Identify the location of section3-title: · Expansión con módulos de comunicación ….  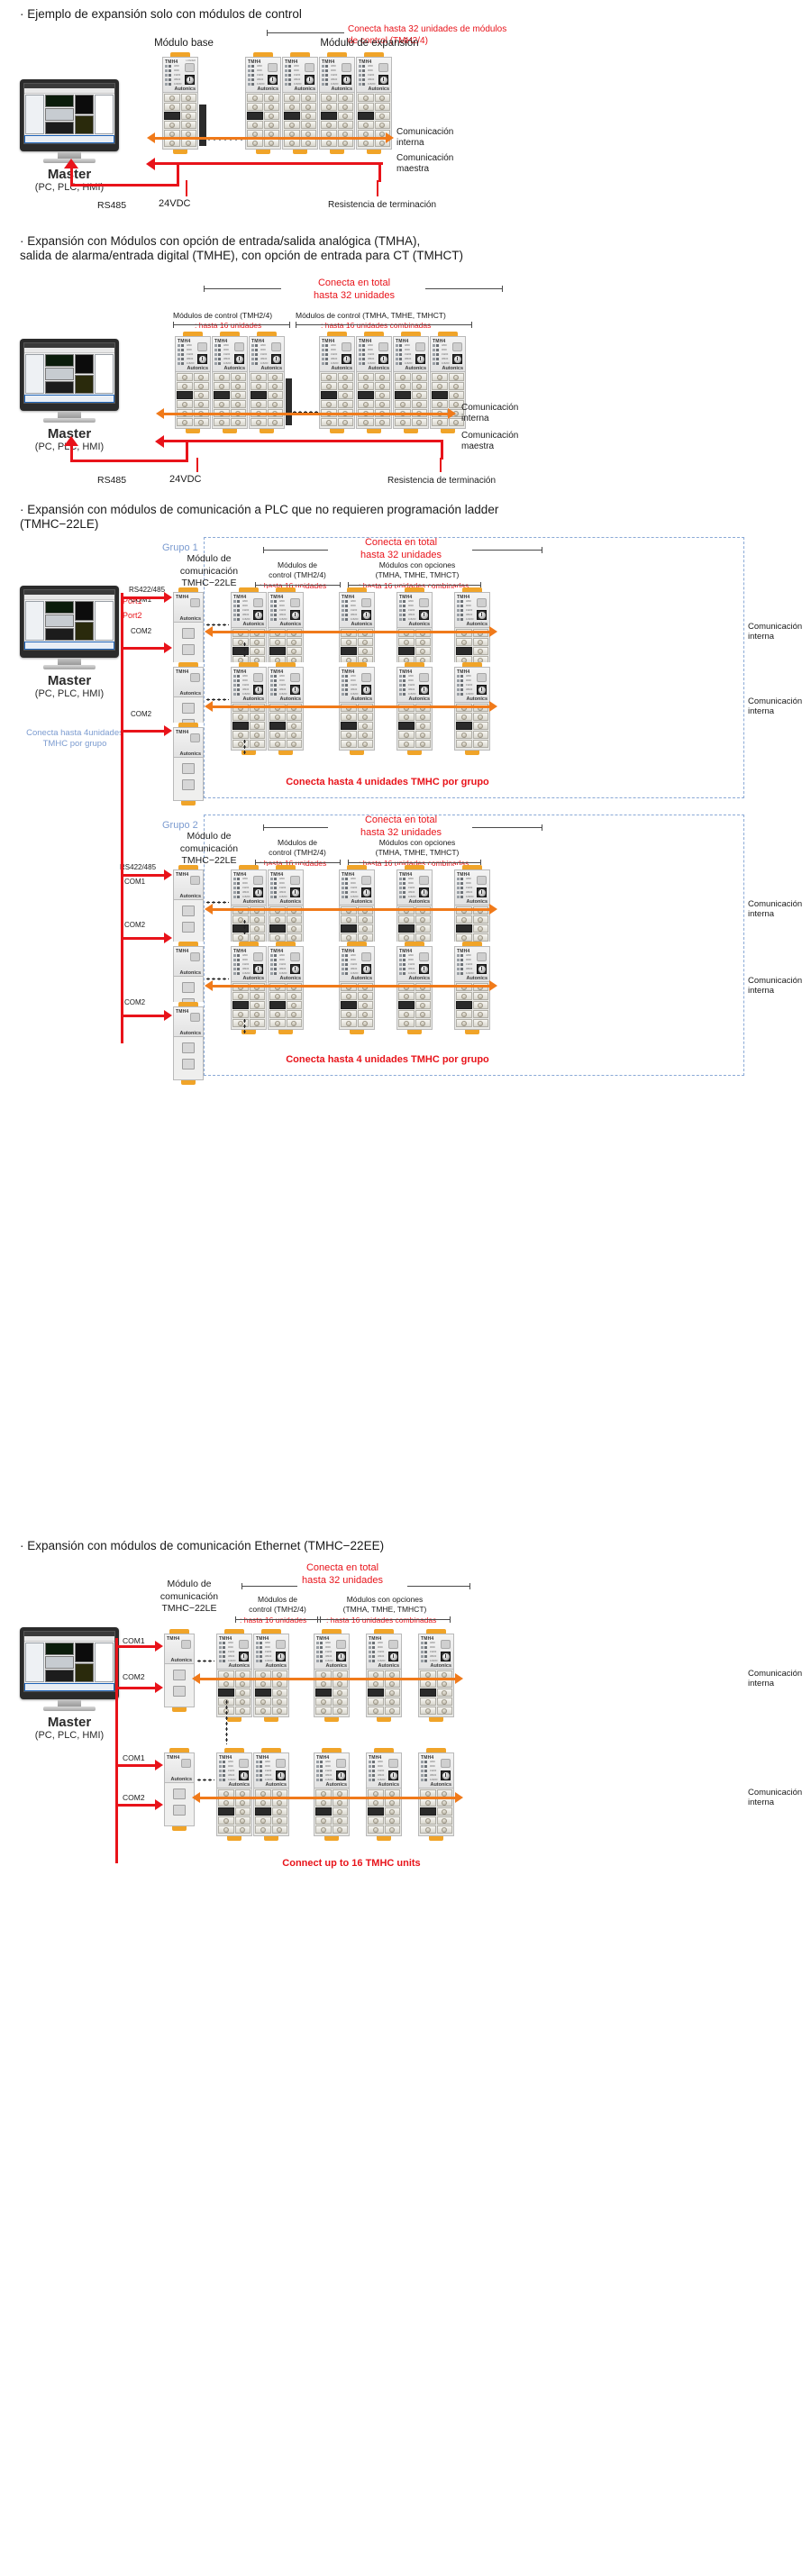
(259, 517).